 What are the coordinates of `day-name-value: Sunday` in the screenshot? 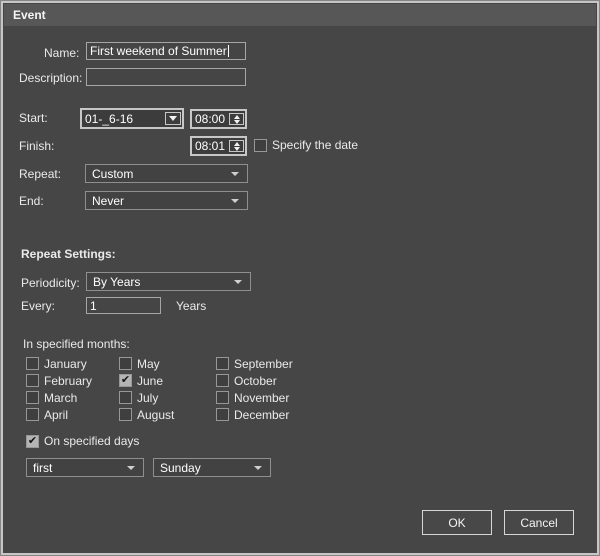 It's located at (180, 467).